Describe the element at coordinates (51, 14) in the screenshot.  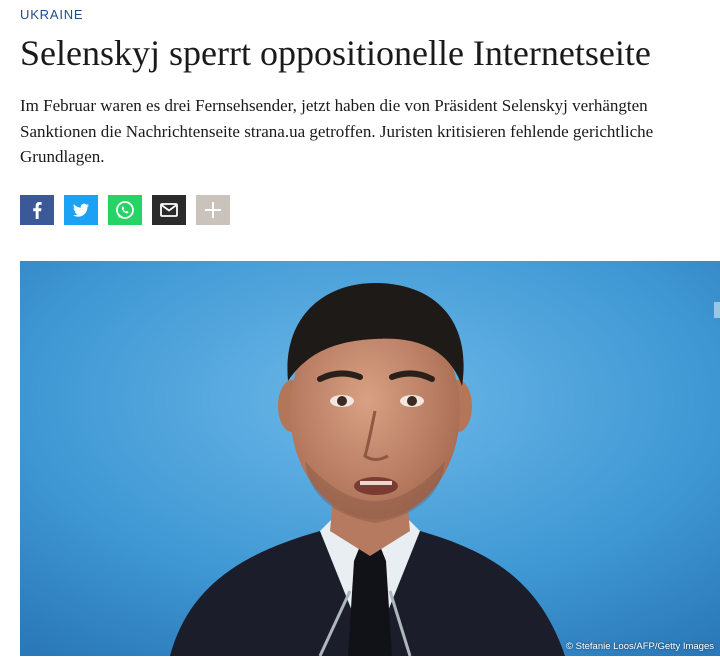
I see `article-kicker: UKRAINE` at that location.